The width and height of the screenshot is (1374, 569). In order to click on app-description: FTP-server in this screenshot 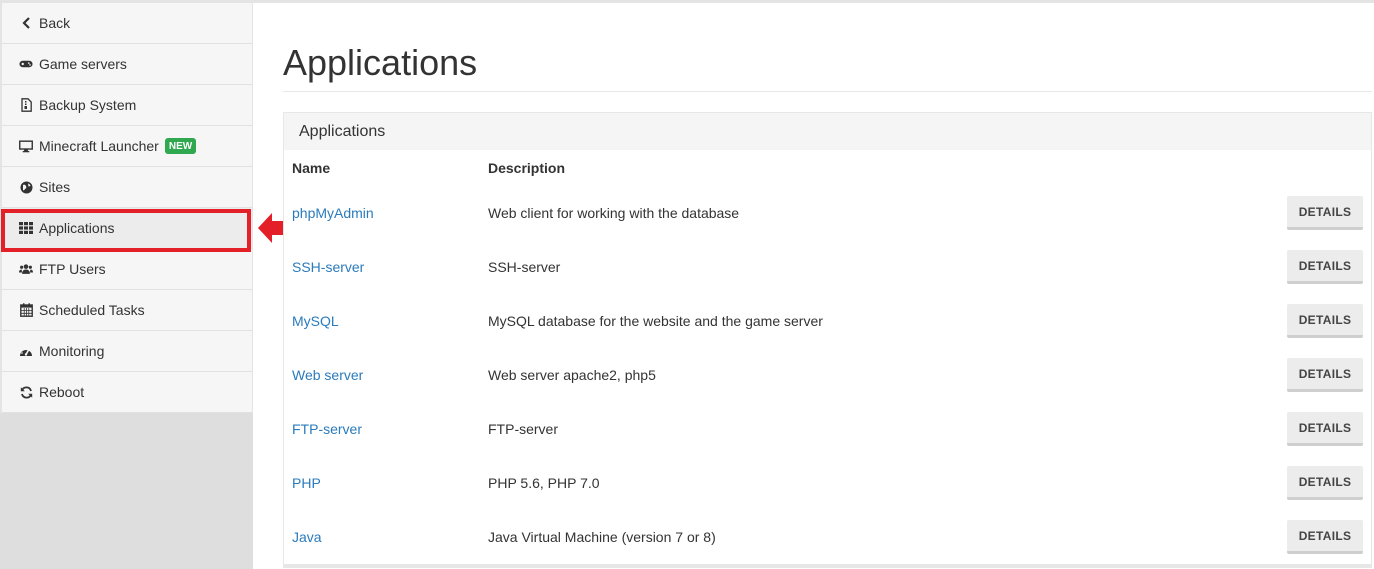, I will do `click(523, 429)`.